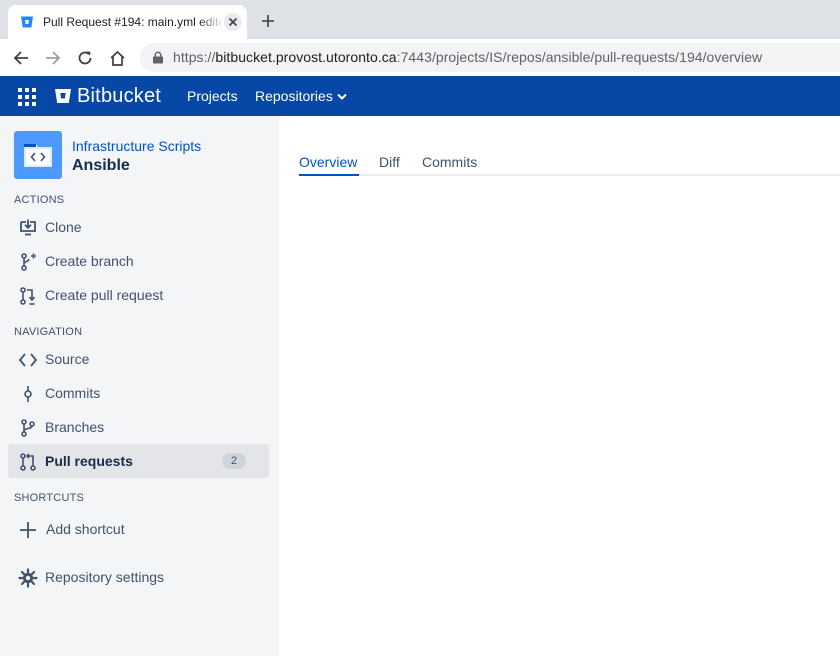  What do you see at coordinates (342, 97) in the screenshot?
I see `chevron-down-icon` at bounding box center [342, 97].